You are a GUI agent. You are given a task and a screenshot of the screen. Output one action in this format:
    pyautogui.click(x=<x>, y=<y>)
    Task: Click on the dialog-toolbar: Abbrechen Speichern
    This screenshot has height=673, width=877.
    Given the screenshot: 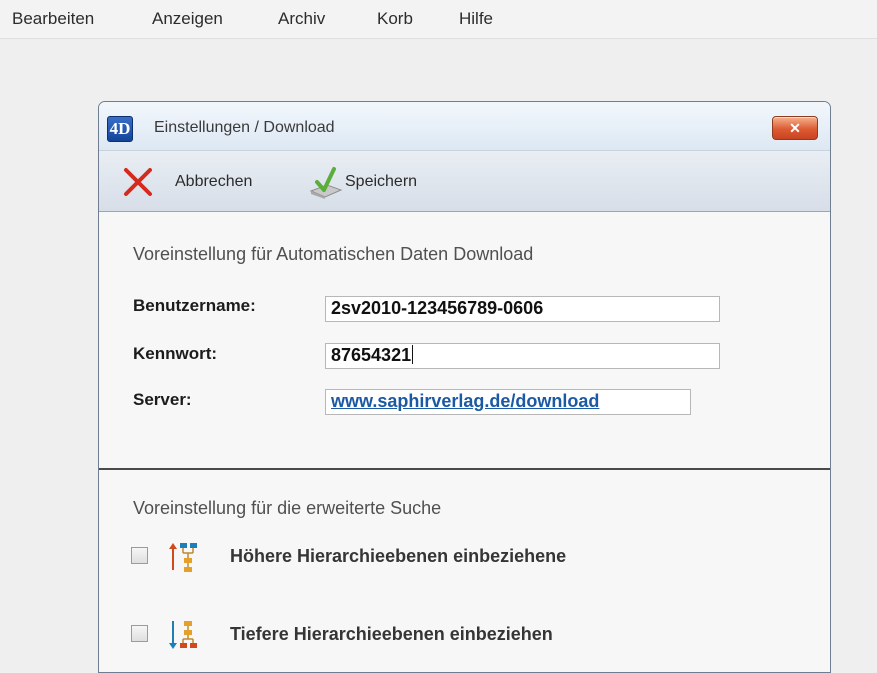 What is the action you would take?
    pyautogui.click(x=464, y=181)
    